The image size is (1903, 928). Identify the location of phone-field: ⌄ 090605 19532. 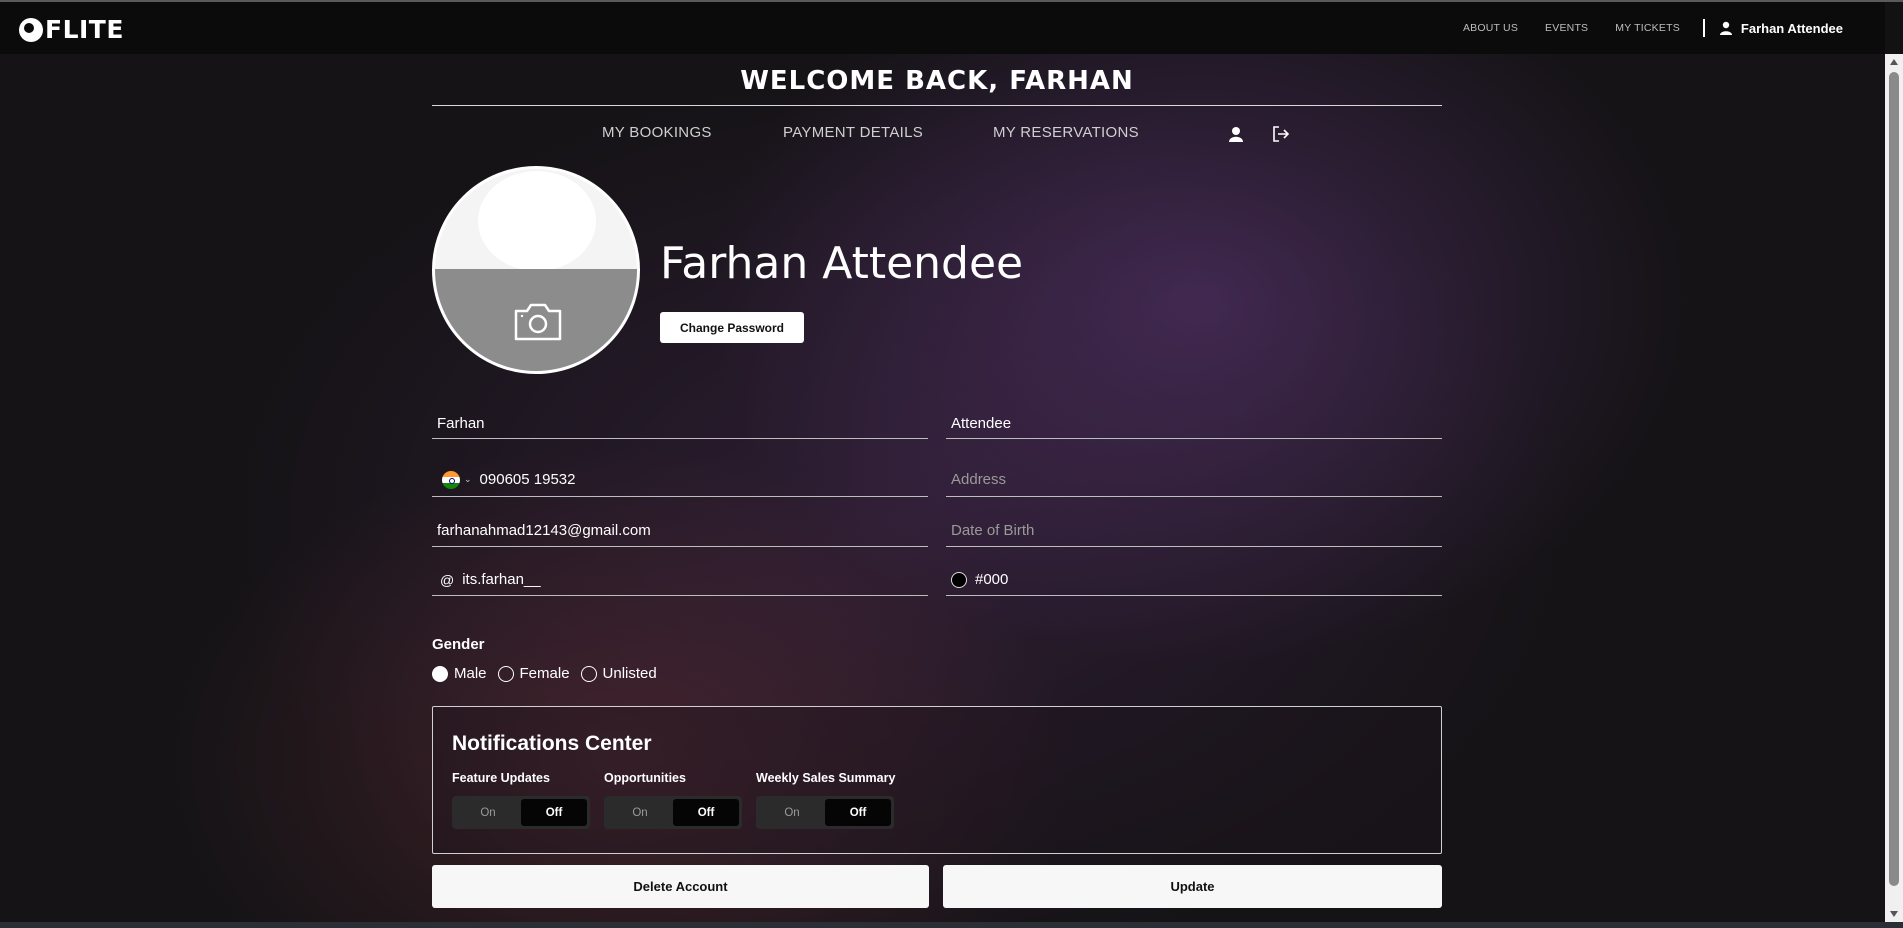
(680, 480).